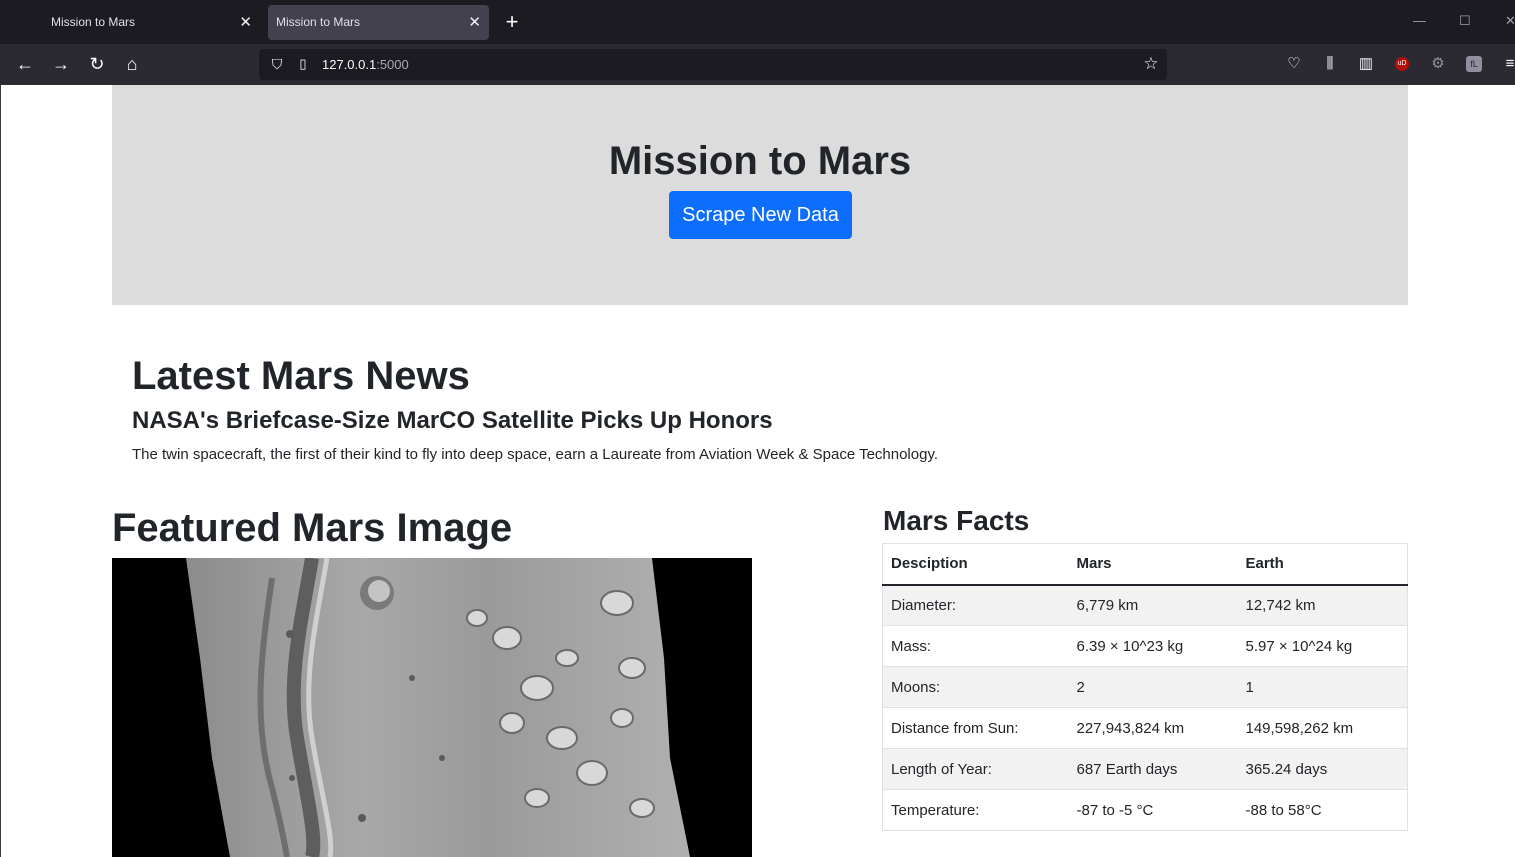 The width and height of the screenshot is (1515, 857). Describe the element at coordinates (97, 64) in the screenshot. I see `reload-icon: ↻` at that location.